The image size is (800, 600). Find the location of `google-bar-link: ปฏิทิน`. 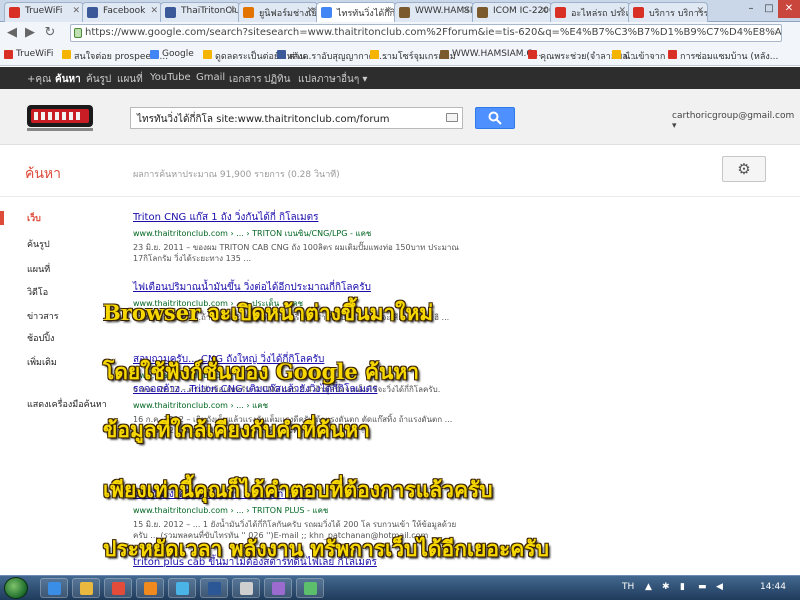

google-bar-link: ปฏิทิน is located at coordinates (277, 79).